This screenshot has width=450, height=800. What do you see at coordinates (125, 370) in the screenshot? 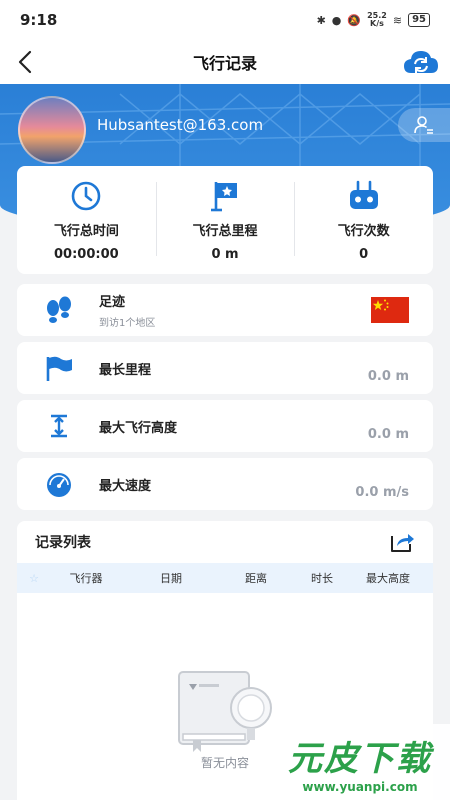
I see `longest-distance-title: 最长里程` at bounding box center [125, 370].